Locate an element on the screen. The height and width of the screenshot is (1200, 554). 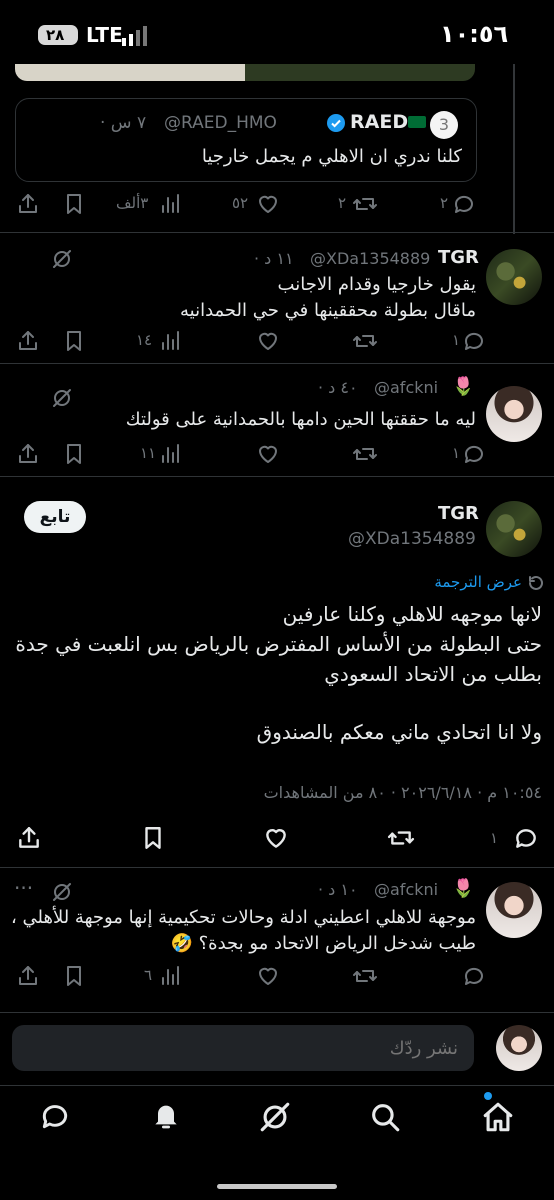
tweet-text-line: بطلب من الاتحاد السعودي is located at coordinates (433, 674).